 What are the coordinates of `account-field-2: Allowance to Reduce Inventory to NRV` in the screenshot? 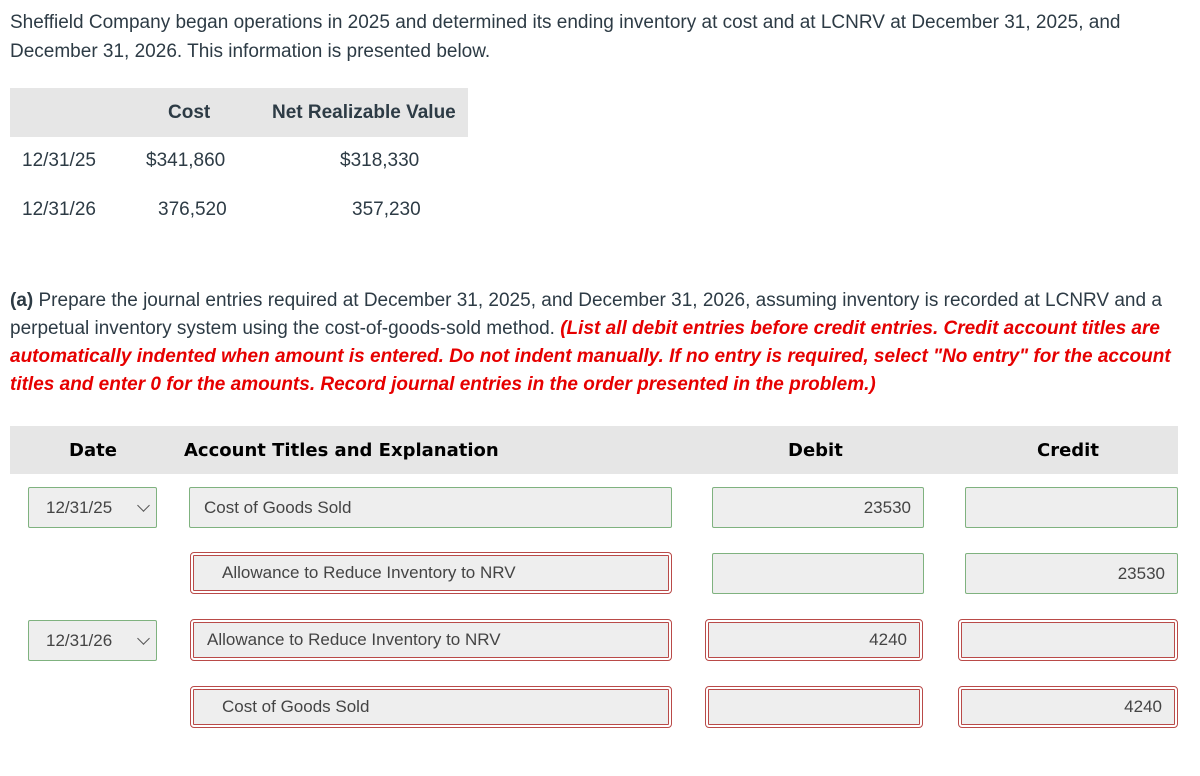 It's located at (431, 573).